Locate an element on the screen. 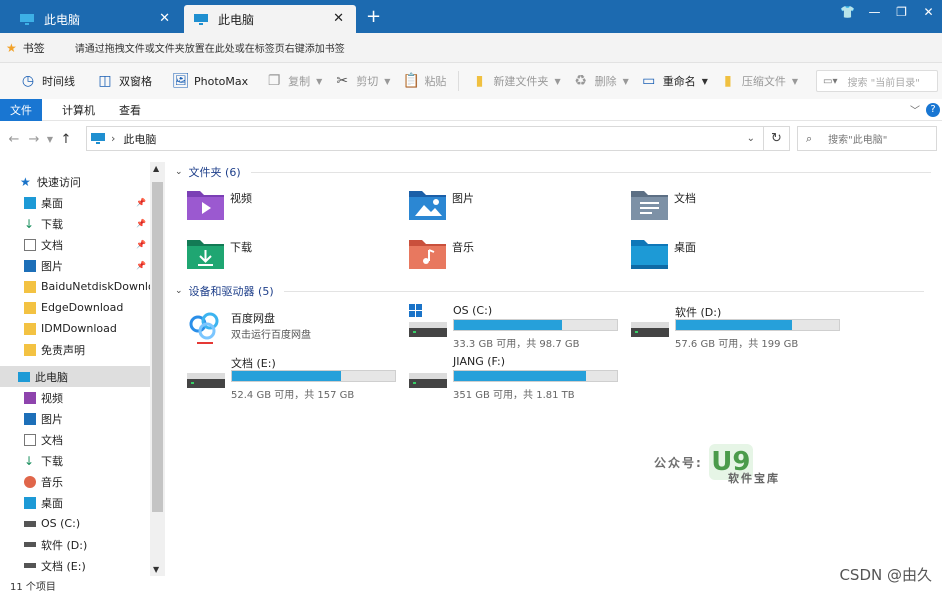  sidebar-item-edge-download: EdgeDownload is located at coordinates (75, 307).